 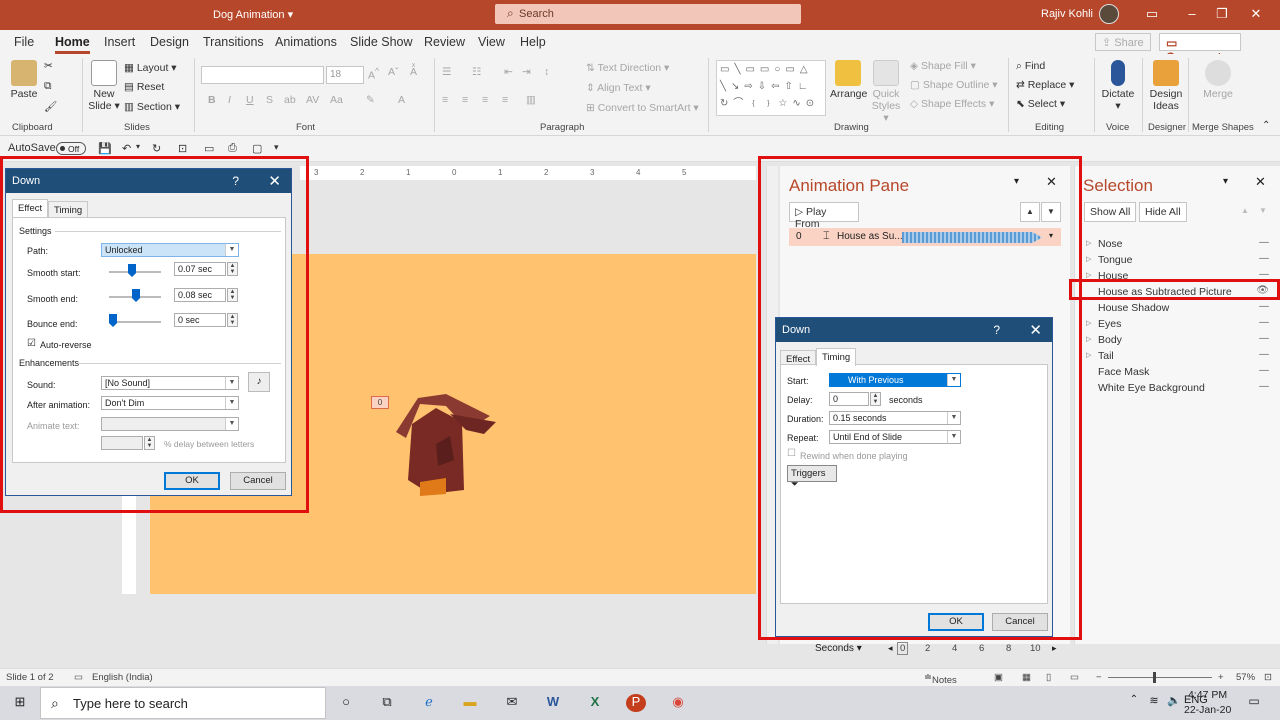 I want to click on font-name-input, so click(x=262, y=75).